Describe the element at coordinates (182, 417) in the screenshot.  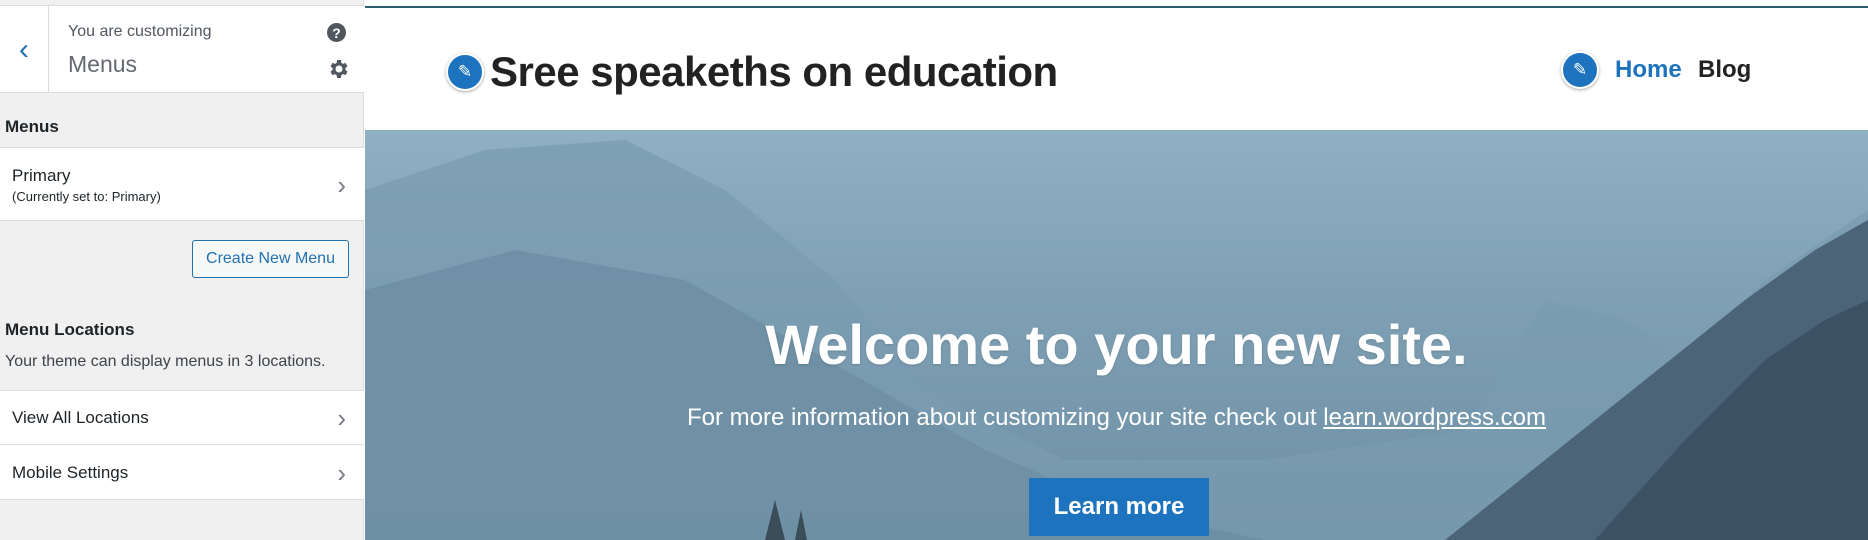
I see `view-all-locations-item: View All Locations ›` at that location.